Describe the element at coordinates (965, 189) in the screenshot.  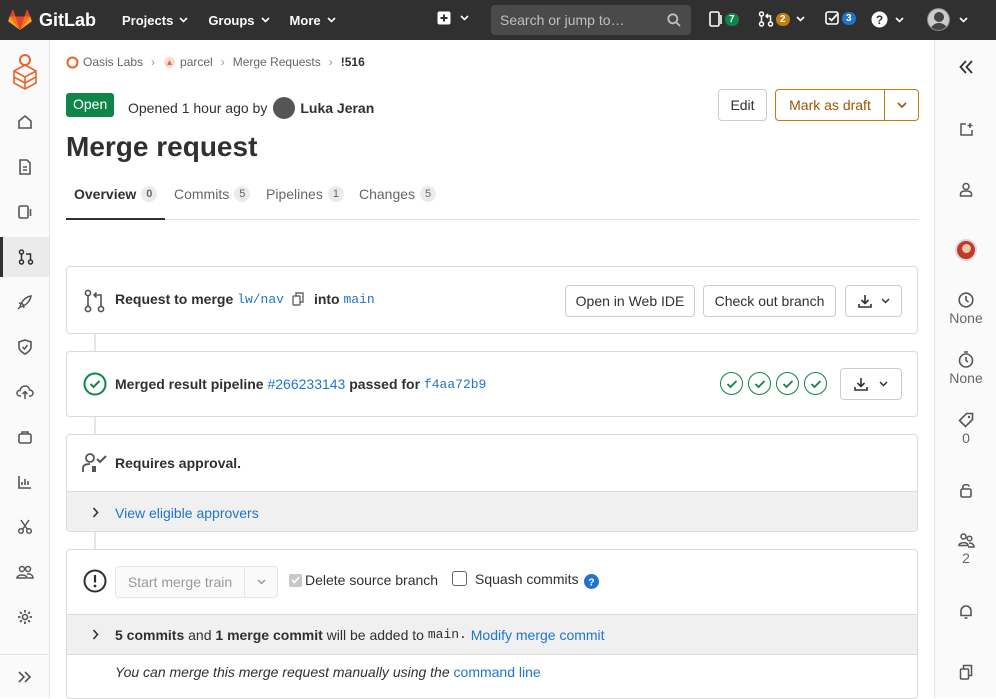
I see `assignee-section` at that location.